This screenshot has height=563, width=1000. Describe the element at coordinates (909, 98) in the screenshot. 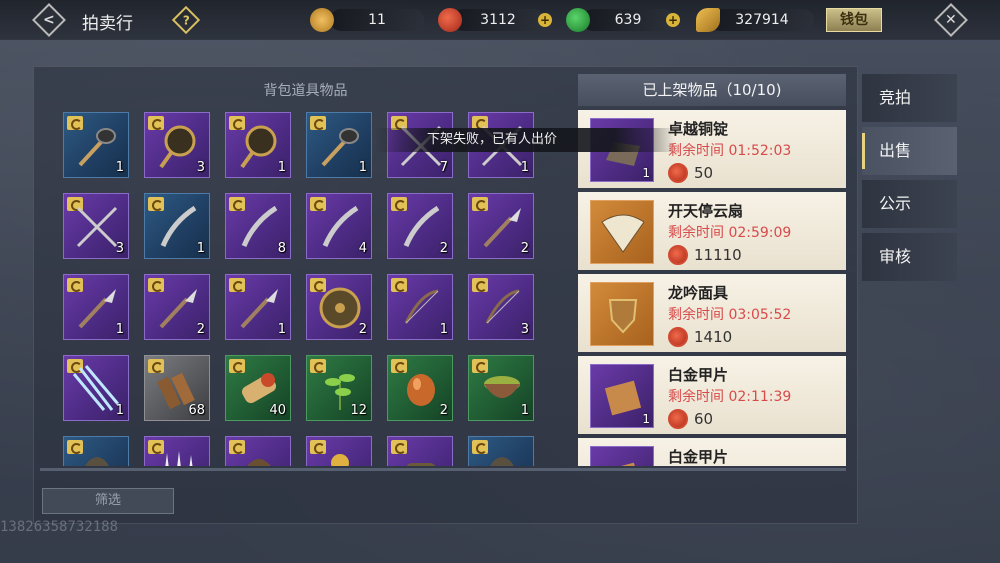

I see `tab-0: 竞拍` at that location.